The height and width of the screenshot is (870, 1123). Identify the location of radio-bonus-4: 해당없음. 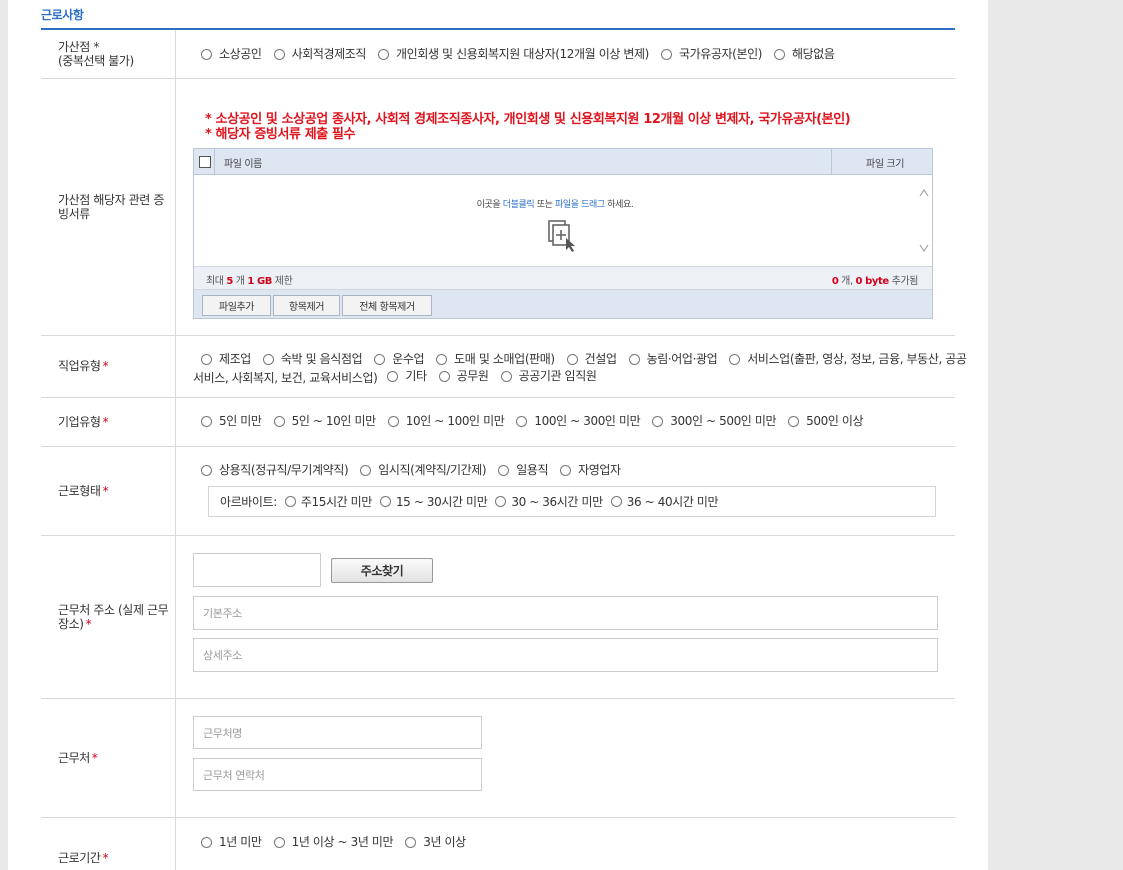
(804, 54).